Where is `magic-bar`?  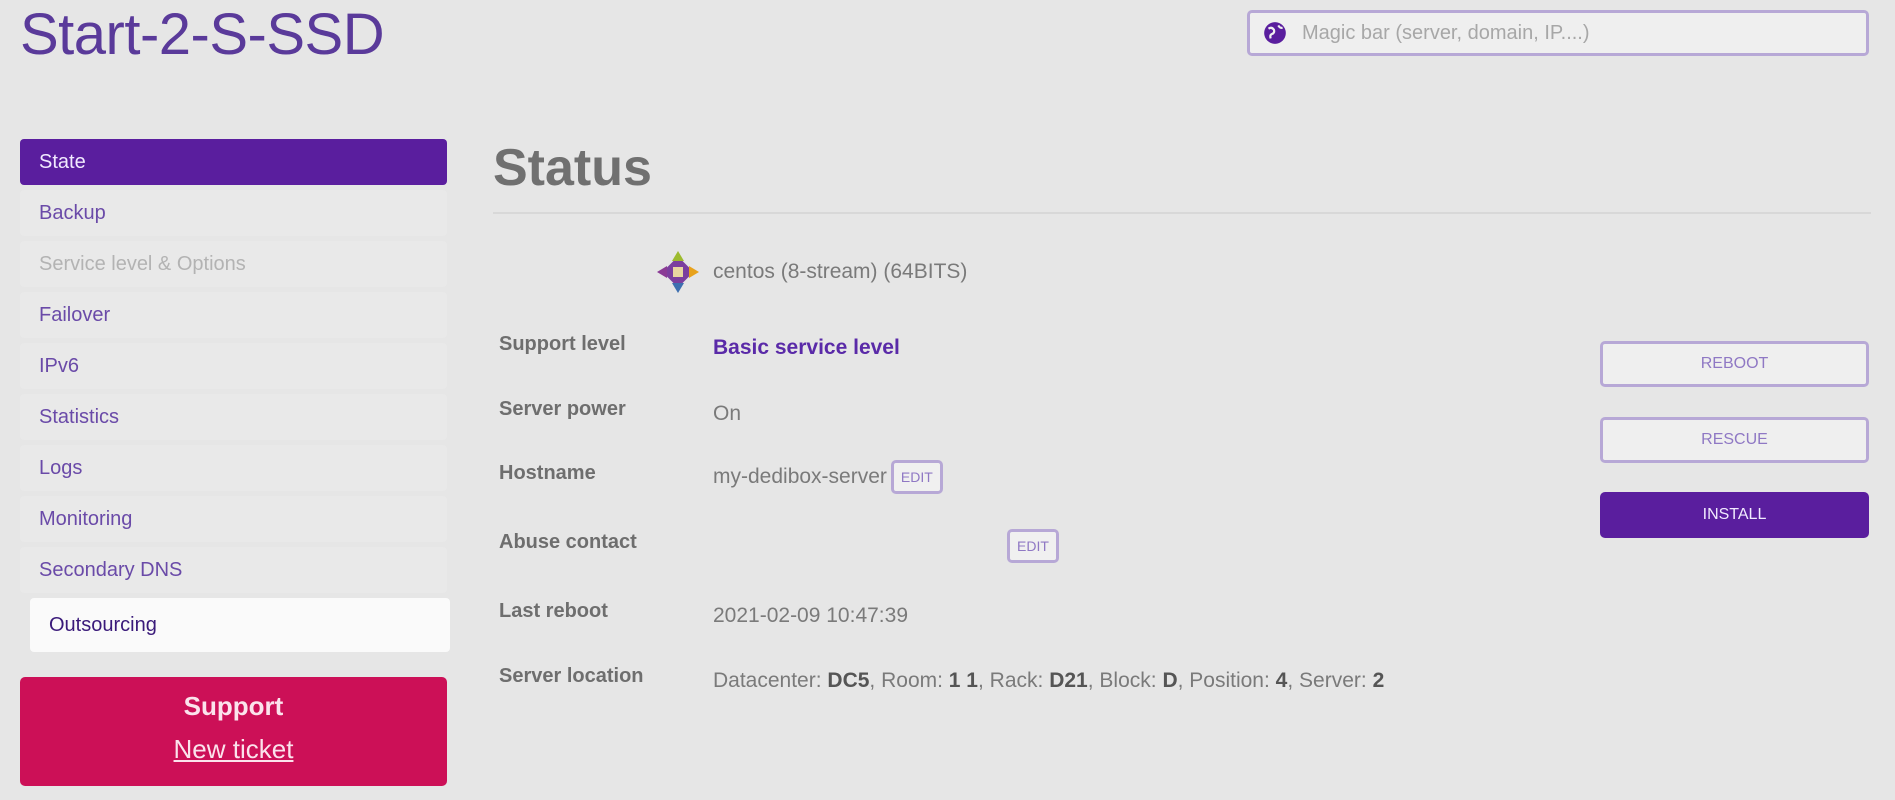
magic-bar is located at coordinates (1558, 33).